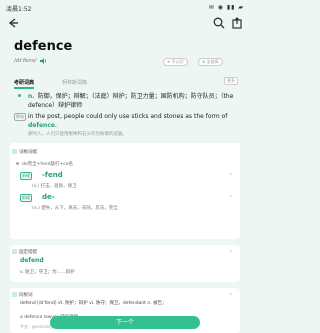 The height and width of the screenshot is (333, 320). What do you see at coordinates (237, 23) in the screenshot?
I see `export-icon` at bounding box center [237, 23].